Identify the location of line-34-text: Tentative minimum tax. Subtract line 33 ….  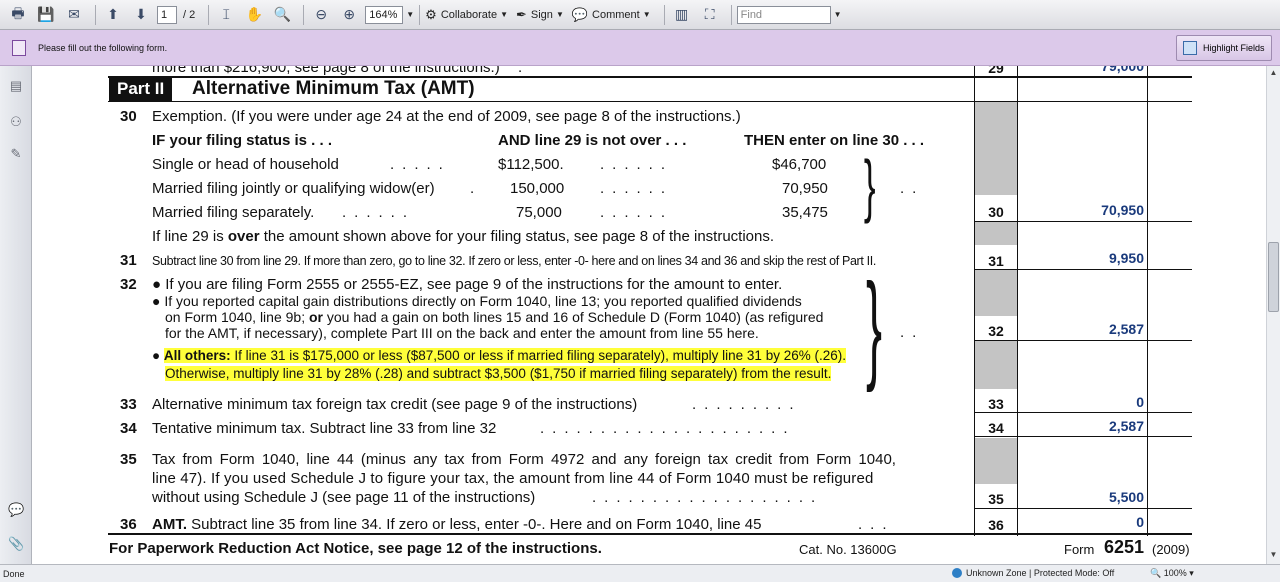
(324, 428).